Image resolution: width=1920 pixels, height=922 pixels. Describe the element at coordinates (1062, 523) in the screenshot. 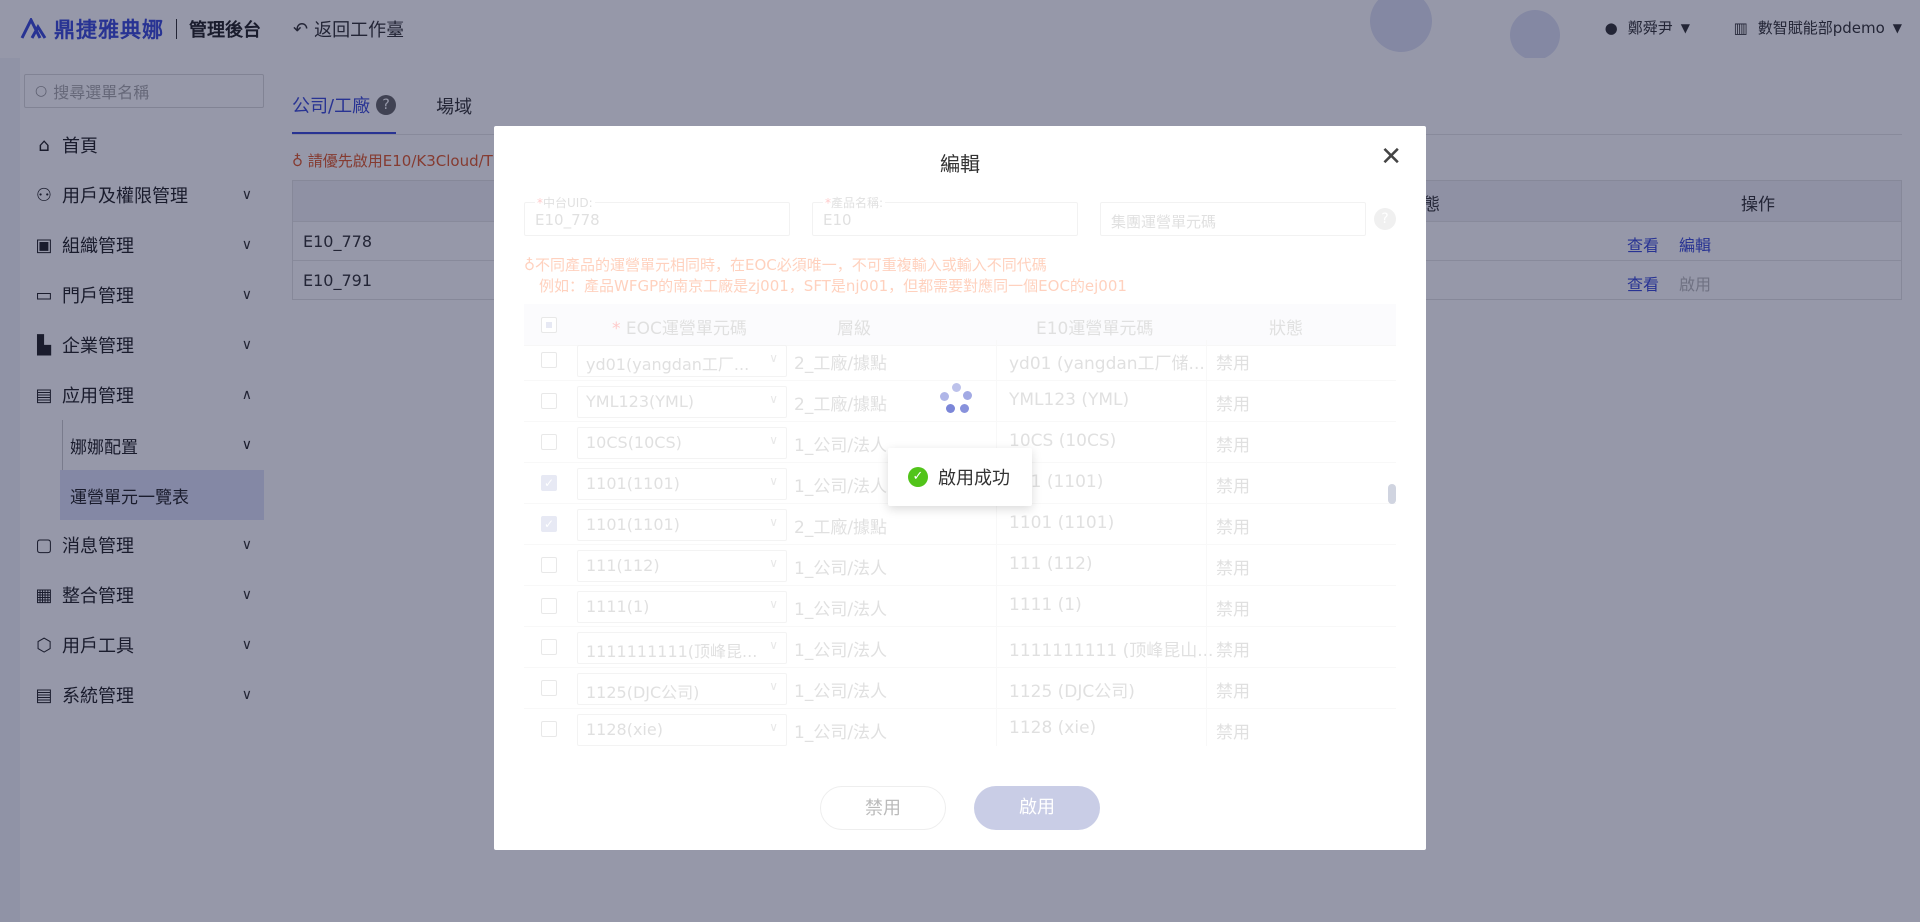

I see `e10-code-cell: 1101 (1101)` at that location.